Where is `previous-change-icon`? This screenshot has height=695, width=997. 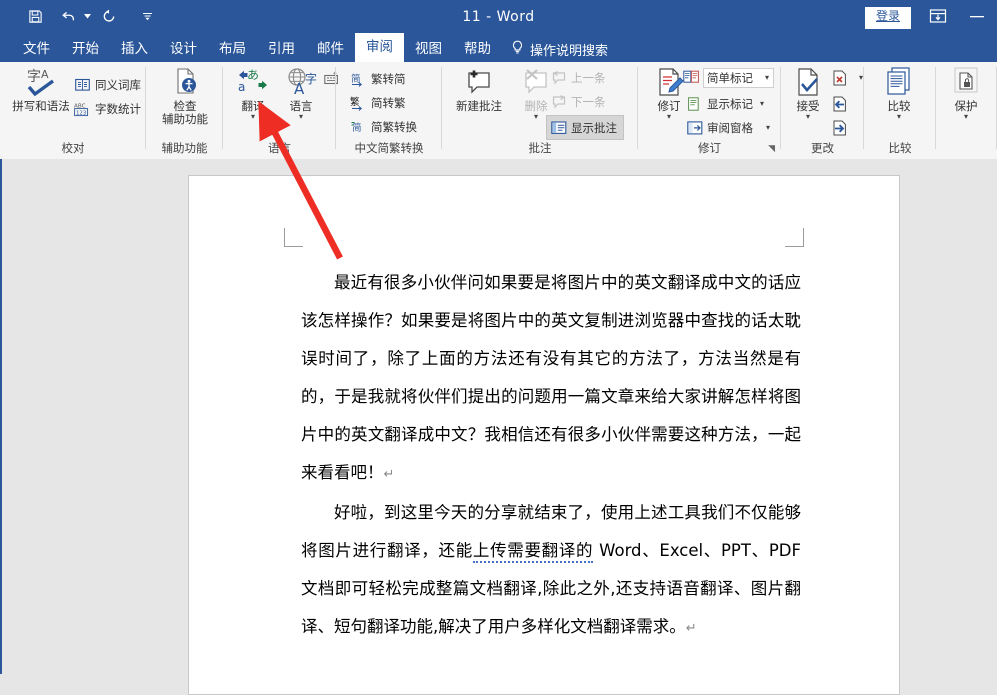 previous-change-icon is located at coordinates (839, 103).